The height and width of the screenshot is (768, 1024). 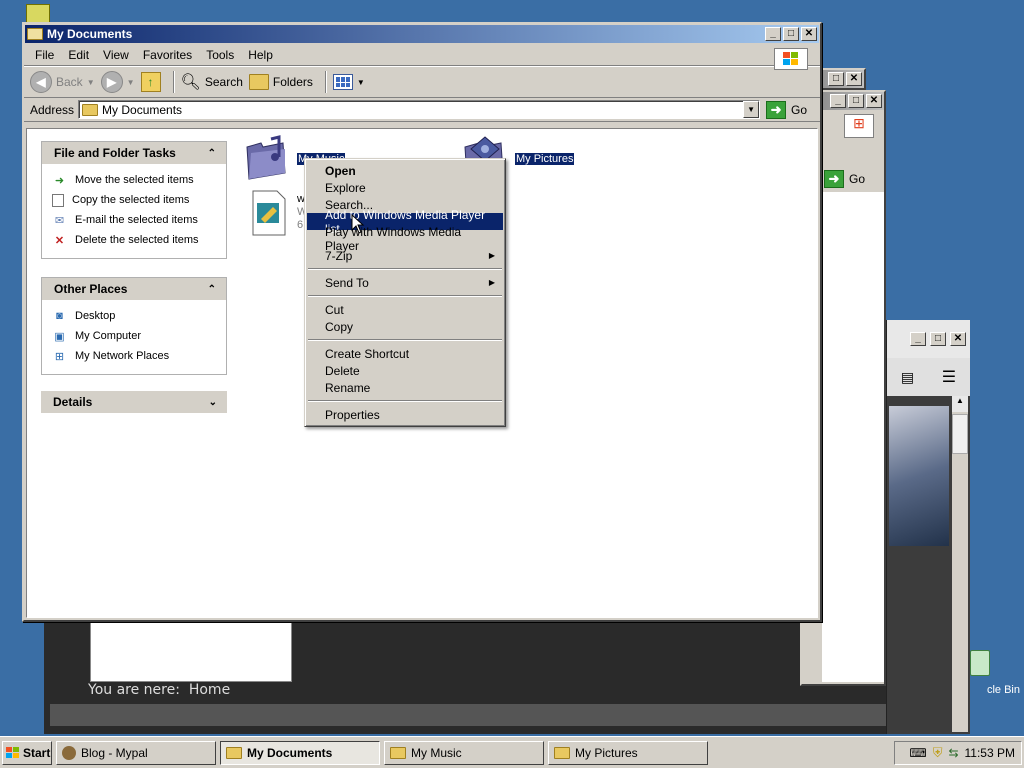 What do you see at coordinates (212, 82) in the screenshot?
I see `search-button: 🔍︎ Search` at bounding box center [212, 82].